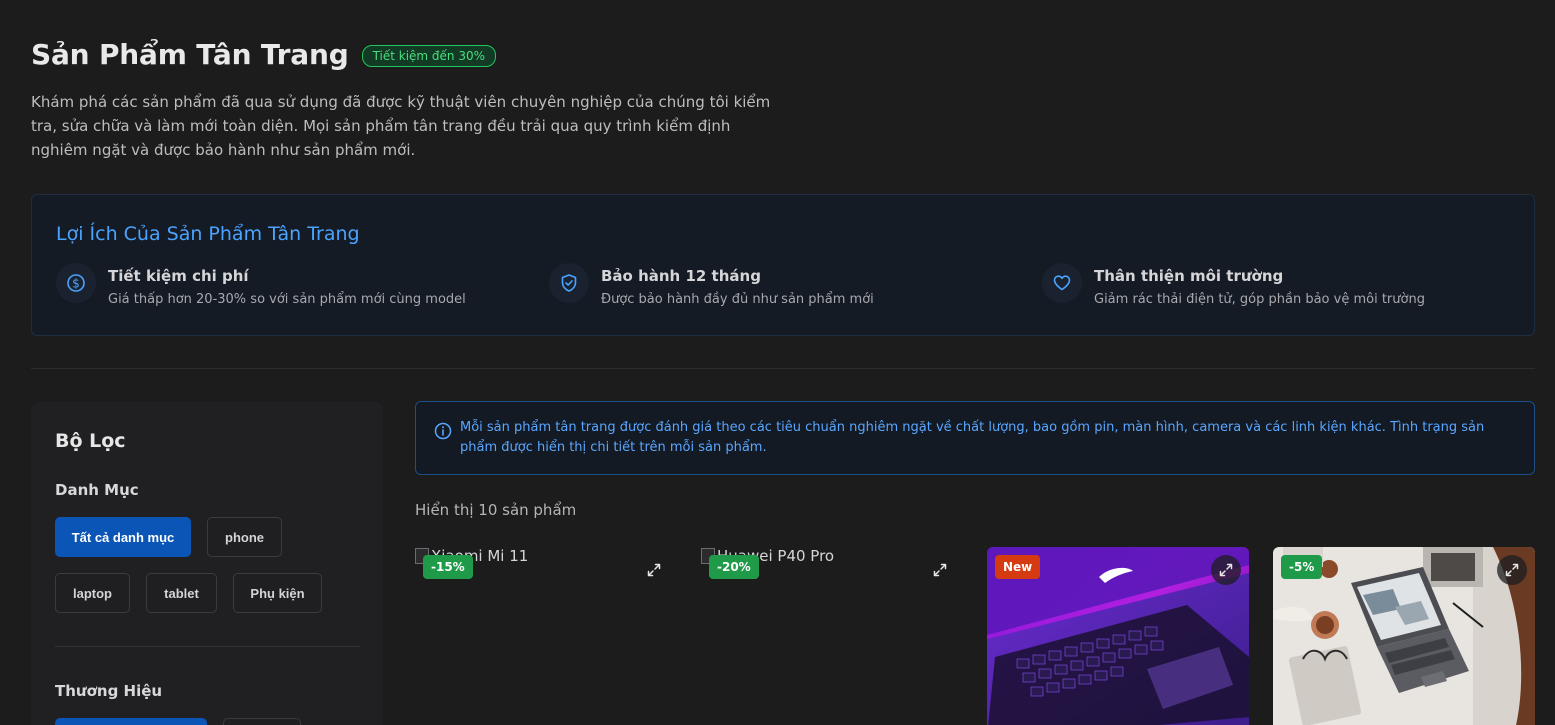 The width and height of the screenshot is (1555, 725). I want to click on category-chip-laptop: laptop, so click(92, 593).